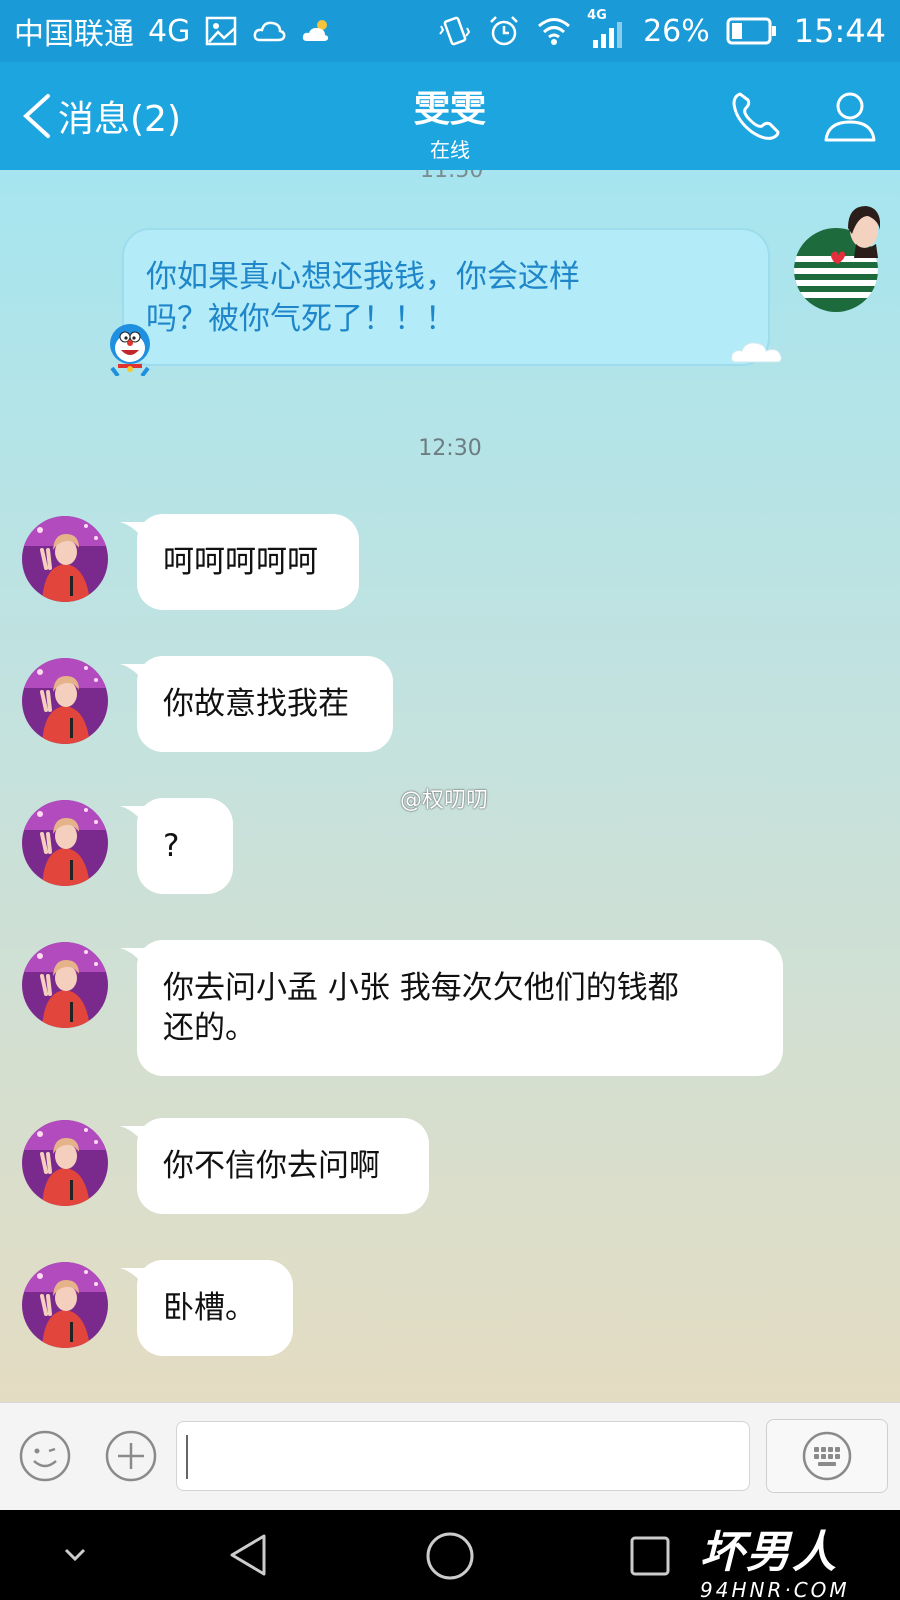 This screenshot has height=1600, width=900. What do you see at coordinates (130, 350) in the screenshot?
I see `doraemon-sticker-icon` at bounding box center [130, 350].